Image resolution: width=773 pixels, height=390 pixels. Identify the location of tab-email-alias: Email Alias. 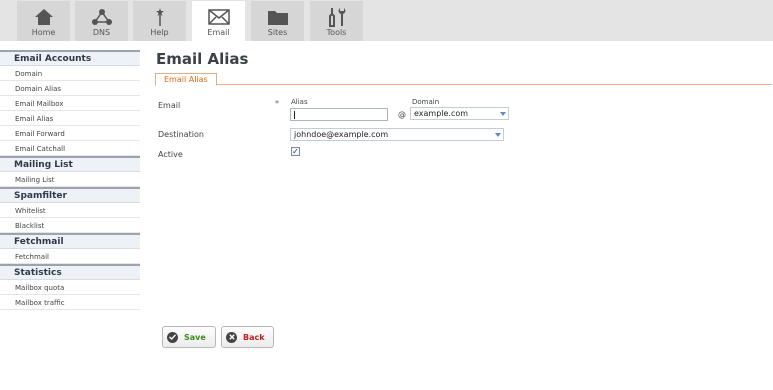
(186, 79).